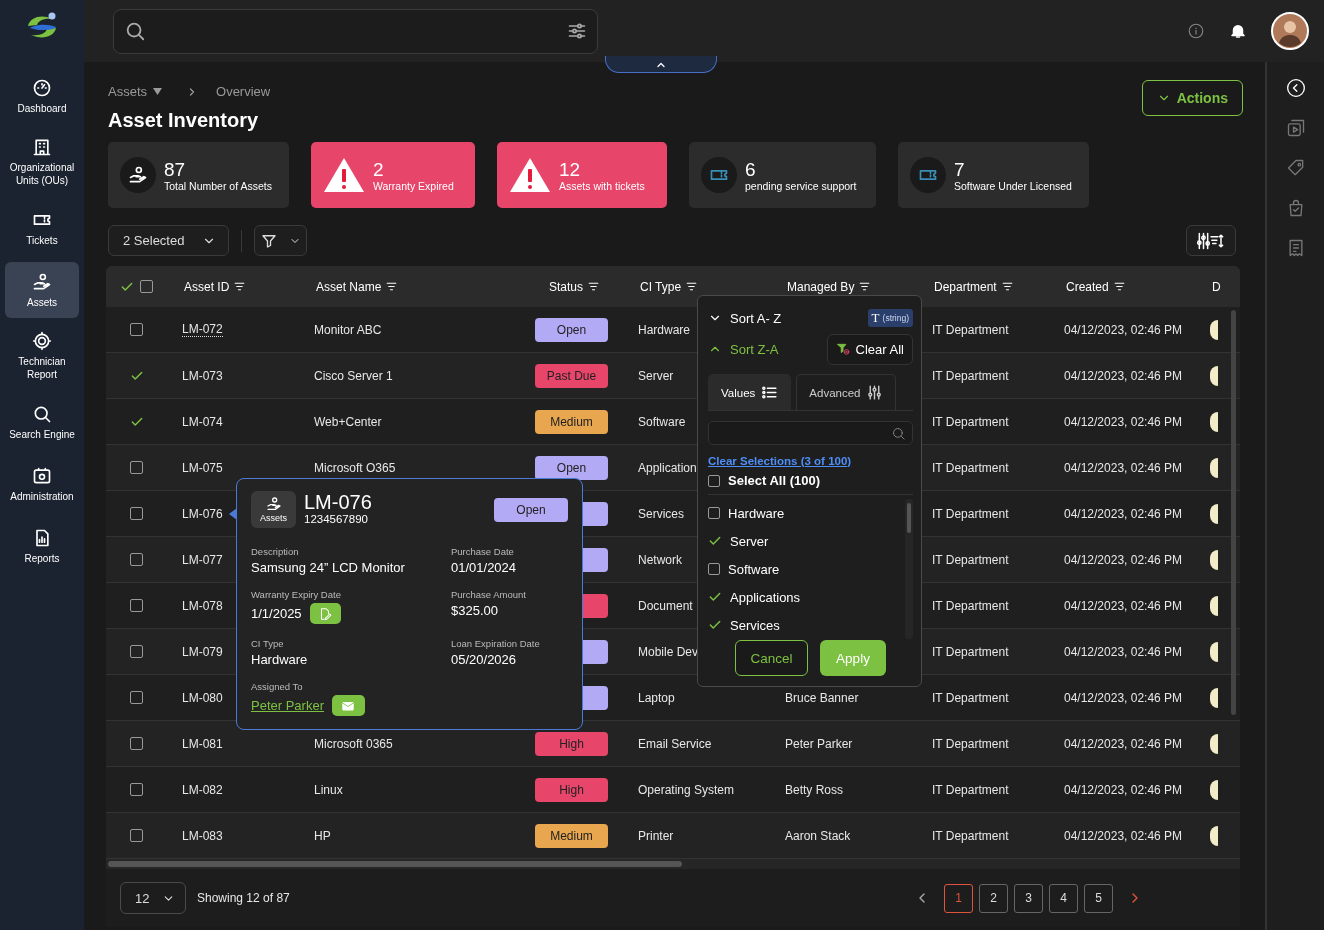 This screenshot has height=930, width=1324. Describe the element at coordinates (960, 169) in the screenshot. I see `stat-value: 7` at that location.